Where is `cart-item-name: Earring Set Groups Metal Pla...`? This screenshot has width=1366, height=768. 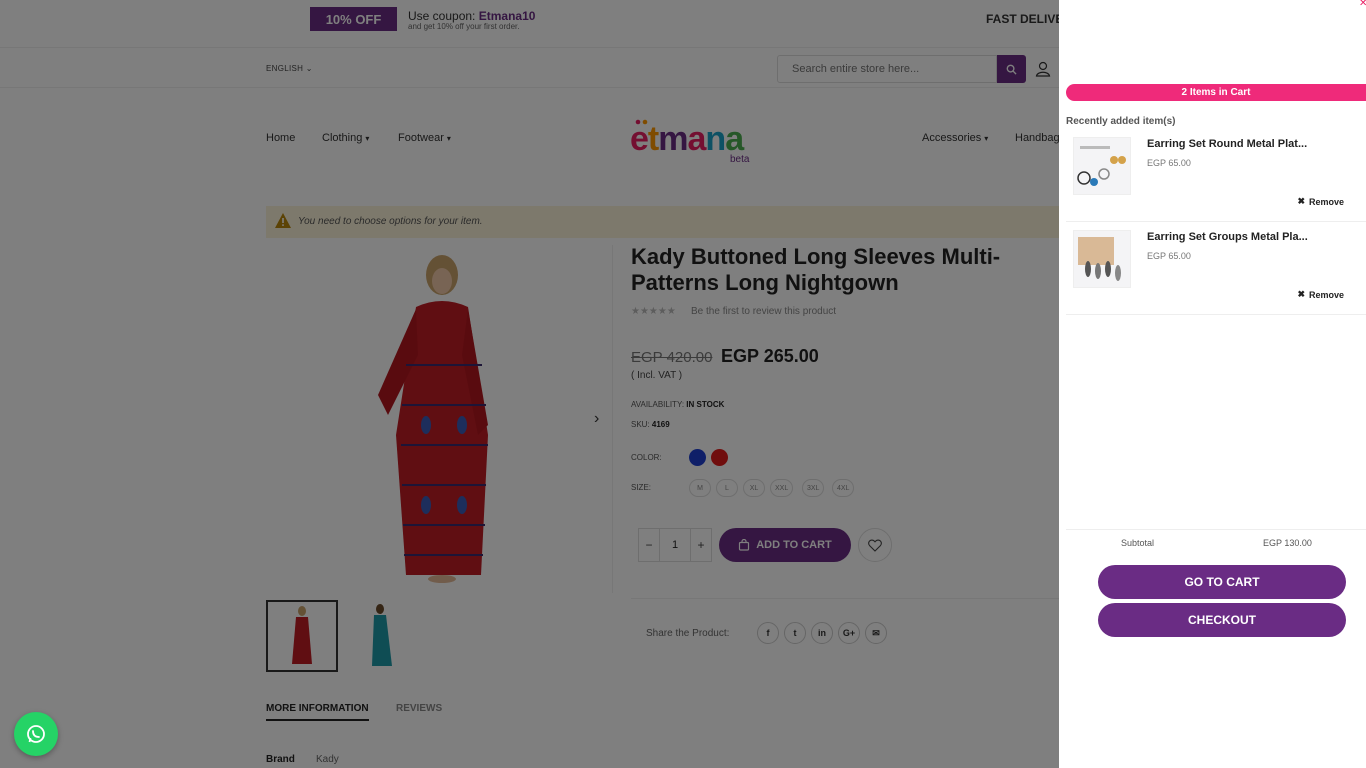 cart-item-name: Earring Set Groups Metal Pla... is located at coordinates (1227, 237).